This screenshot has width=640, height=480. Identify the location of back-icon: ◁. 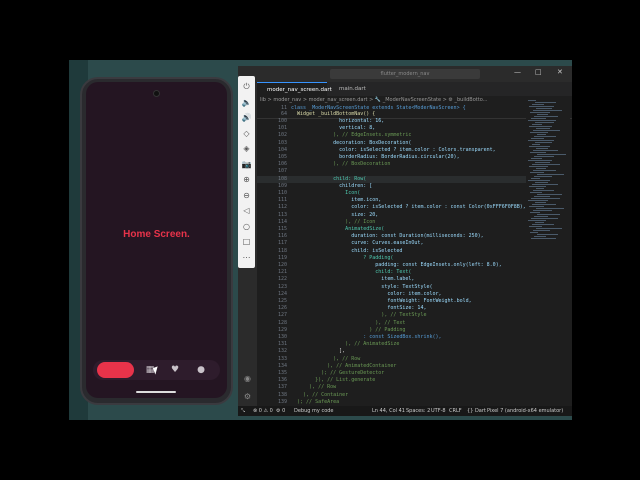
(246, 211).